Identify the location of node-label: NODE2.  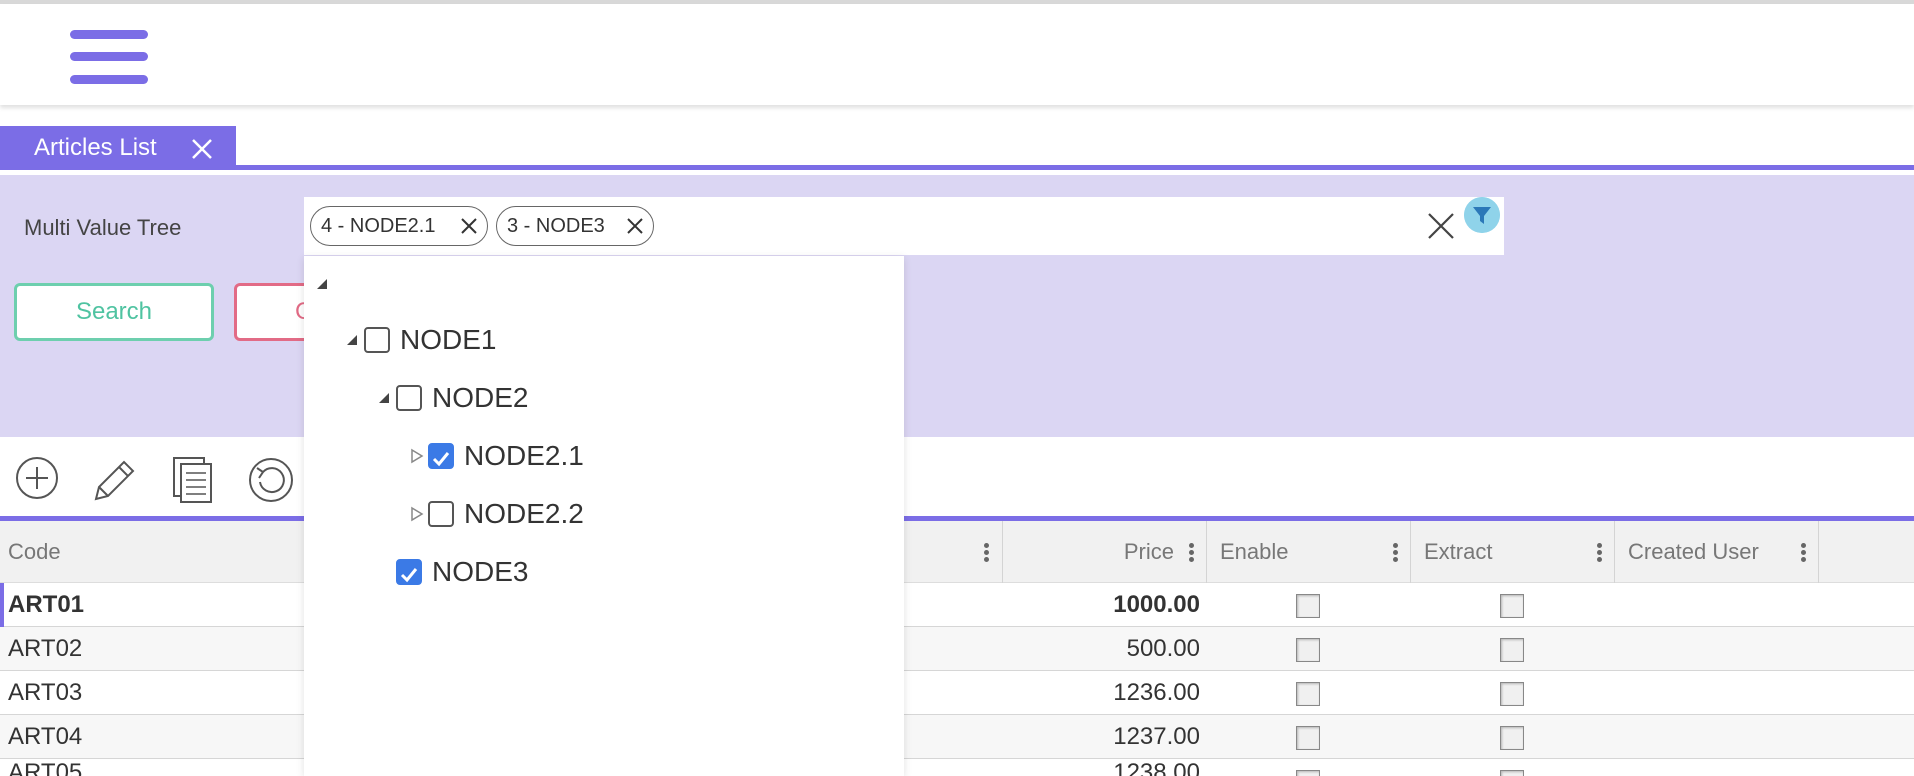
(480, 397).